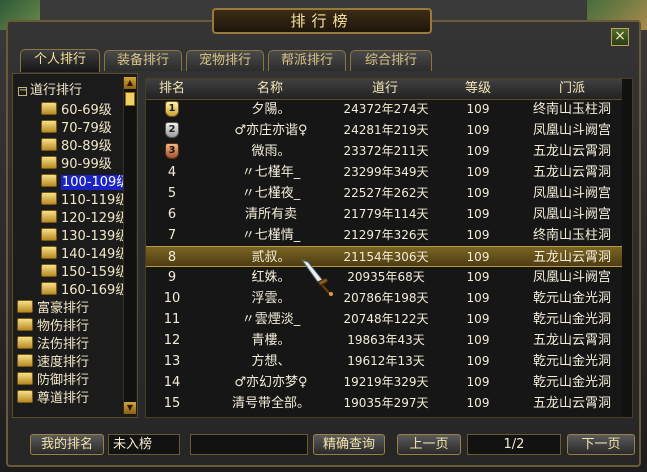 The width and height of the screenshot is (647, 472). What do you see at coordinates (95, 200) in the screenshot?
I see `tree-item-label: 110-119级` at bounding box center [95, 200].